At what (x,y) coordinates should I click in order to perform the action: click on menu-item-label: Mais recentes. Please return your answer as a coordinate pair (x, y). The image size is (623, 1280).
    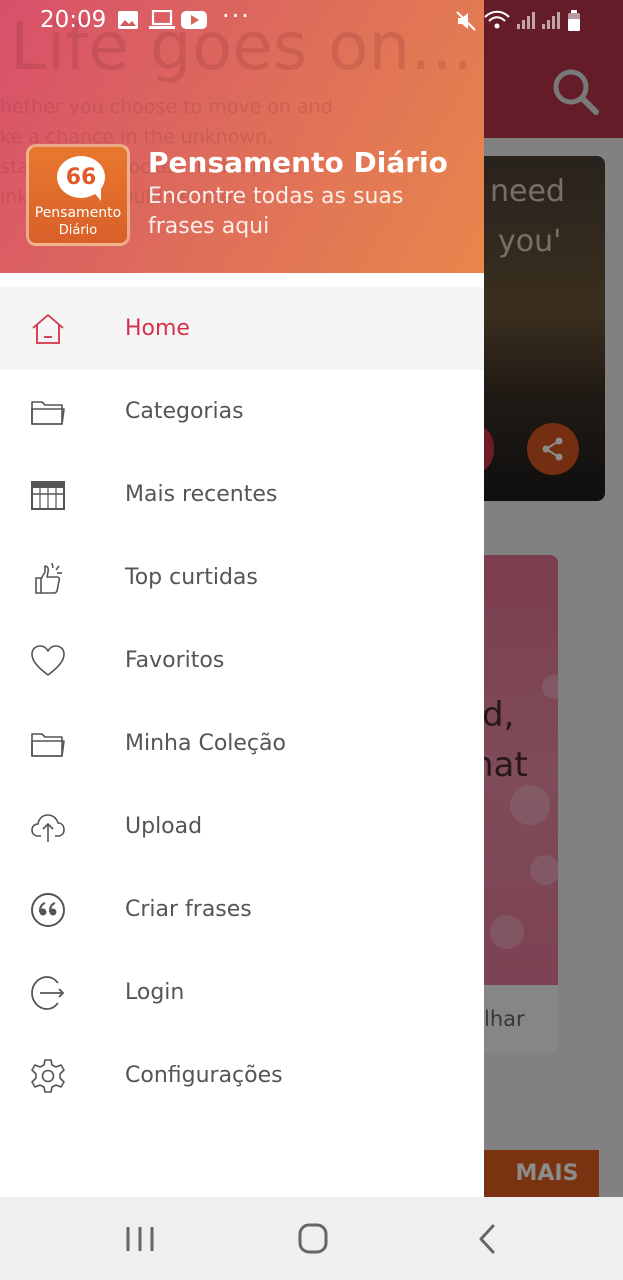
    Looking at the image, I should click on (201, 494).